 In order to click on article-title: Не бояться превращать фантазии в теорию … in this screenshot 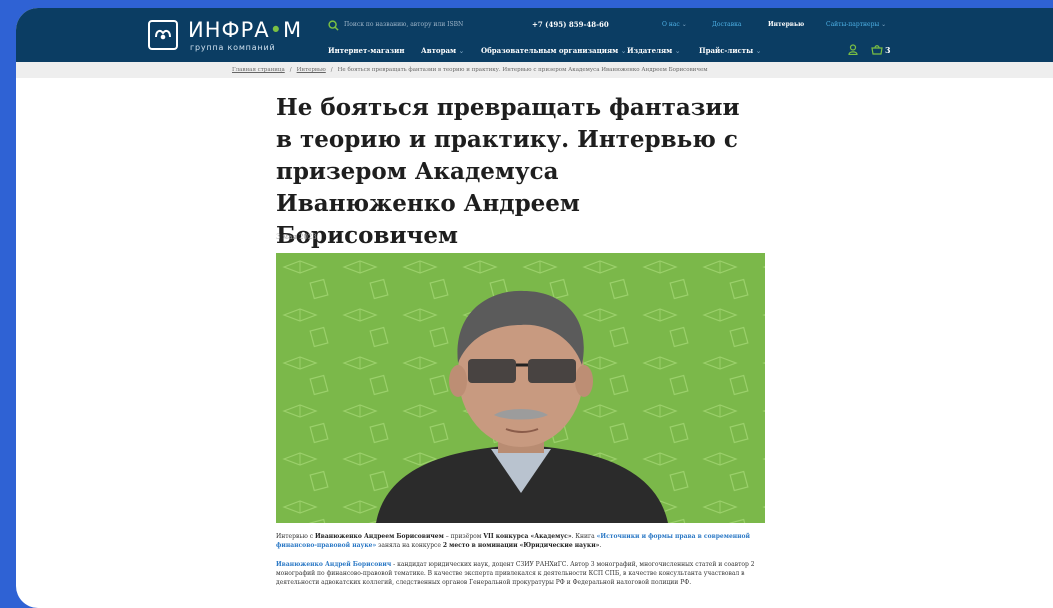, I will do `click(508, 171)`.